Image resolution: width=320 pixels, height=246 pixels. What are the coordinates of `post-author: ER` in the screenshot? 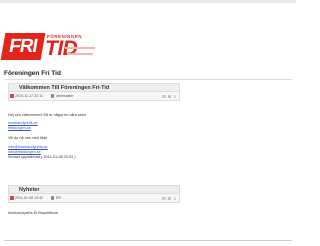 It's located at (58, 198).